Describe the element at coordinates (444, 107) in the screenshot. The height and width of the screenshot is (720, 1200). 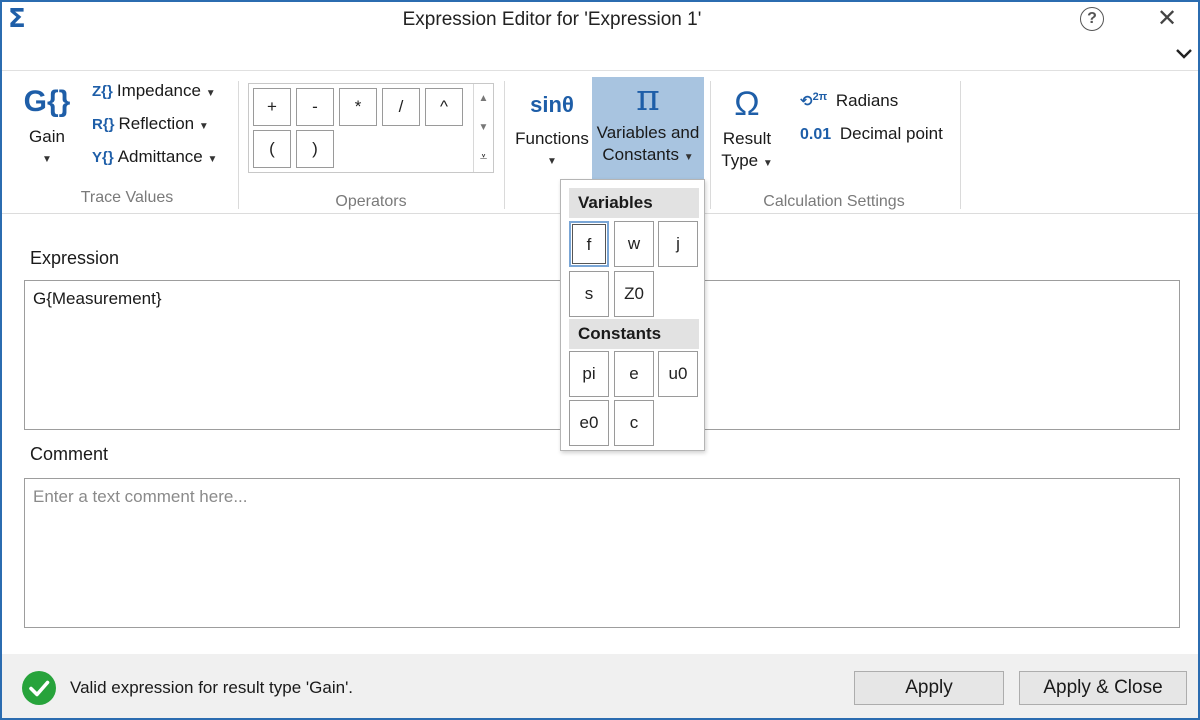
I see `operator-power-button: ^` at that location.